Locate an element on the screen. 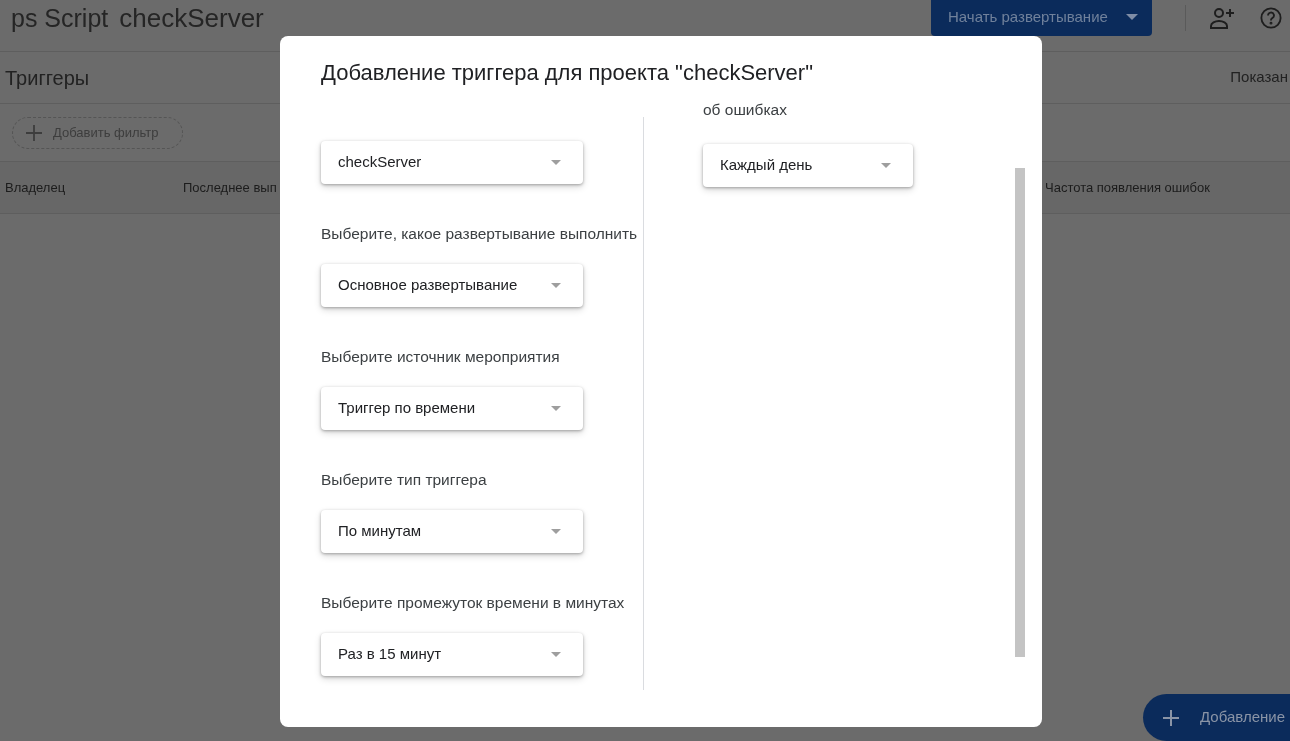 The height and width of the screenshot is (741, 1290). add-trigger-button: Добавление is located at coordinates (1216, 717).